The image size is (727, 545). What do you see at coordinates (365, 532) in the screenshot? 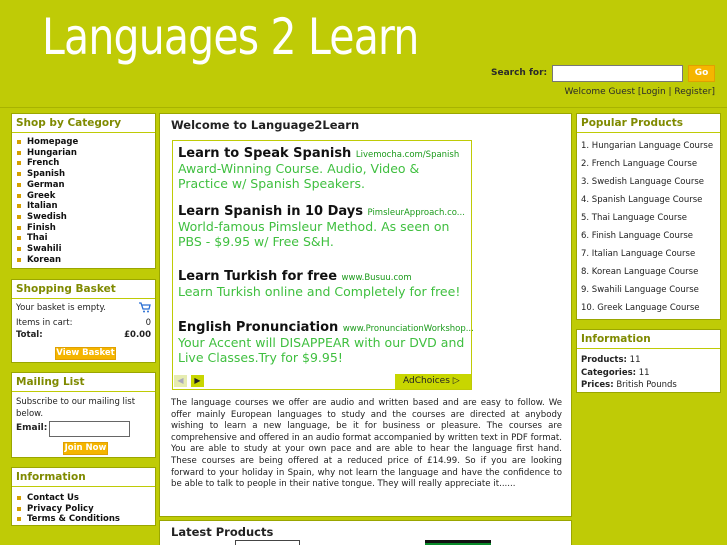
I see `latest-products-box: Latest Products` at bounding box center [365, 532].